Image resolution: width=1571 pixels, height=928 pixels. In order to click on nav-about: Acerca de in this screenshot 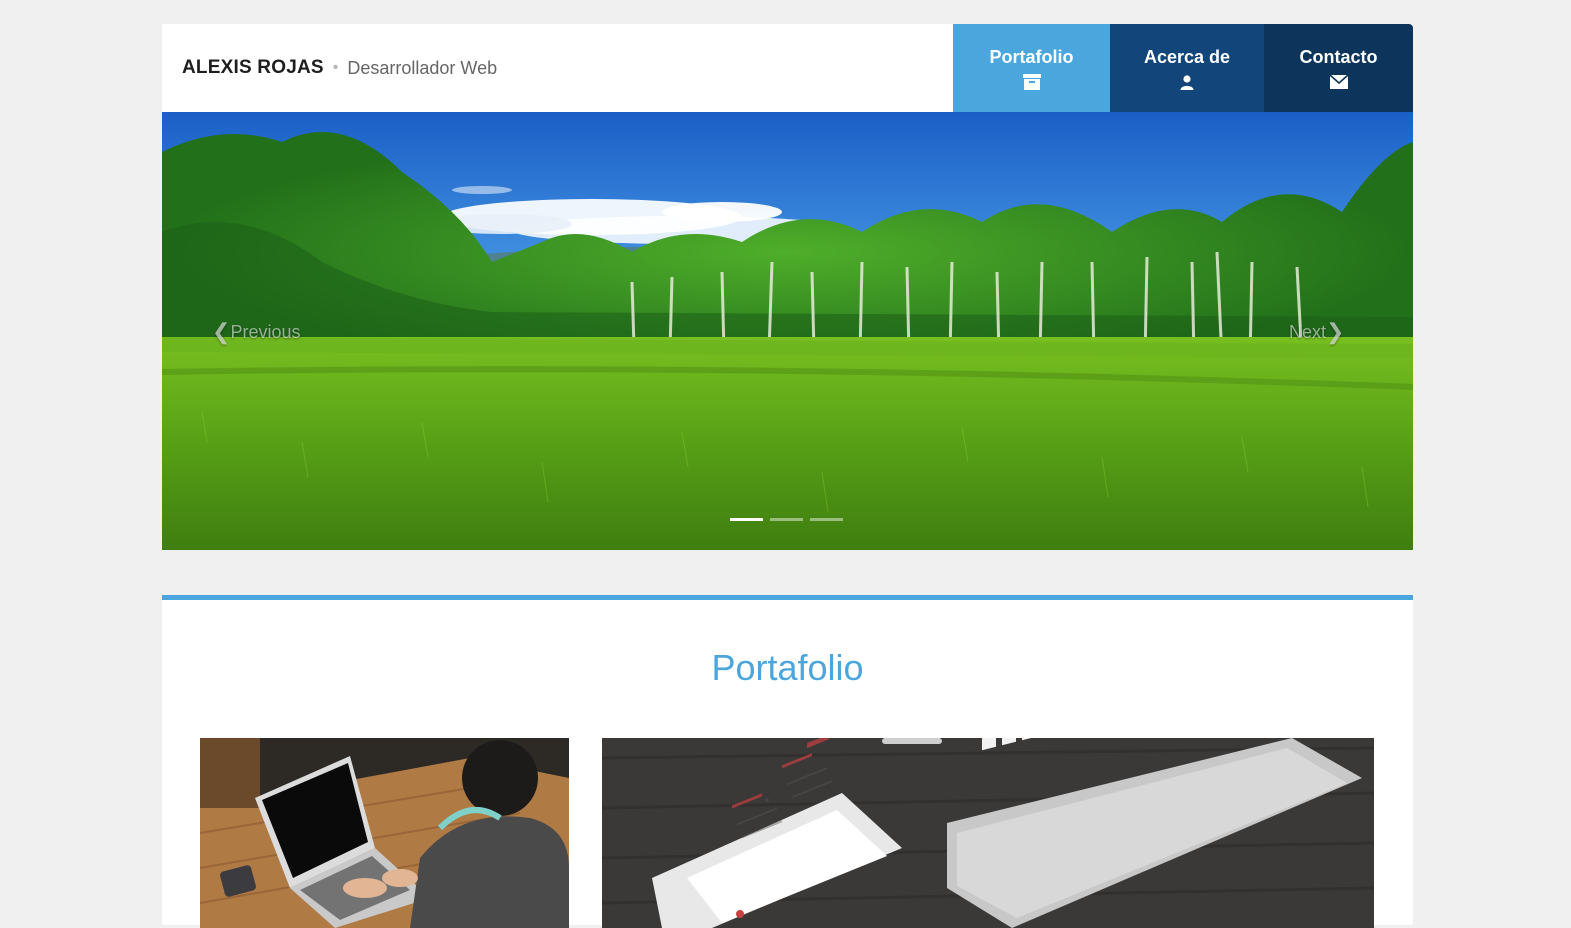, I will do `click(1187, 68)`.